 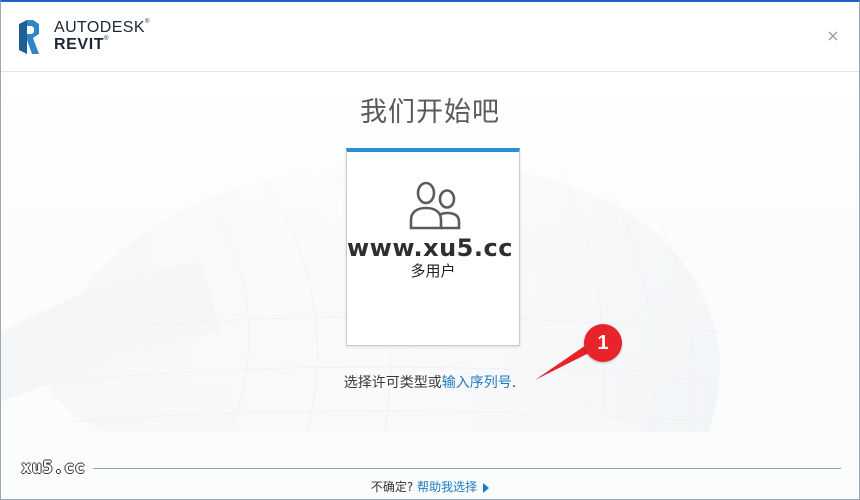 What do you see at coordinates (486, 487) in the screenshot?
I see `play-arrow-icon` at bounding box center [486, 487].